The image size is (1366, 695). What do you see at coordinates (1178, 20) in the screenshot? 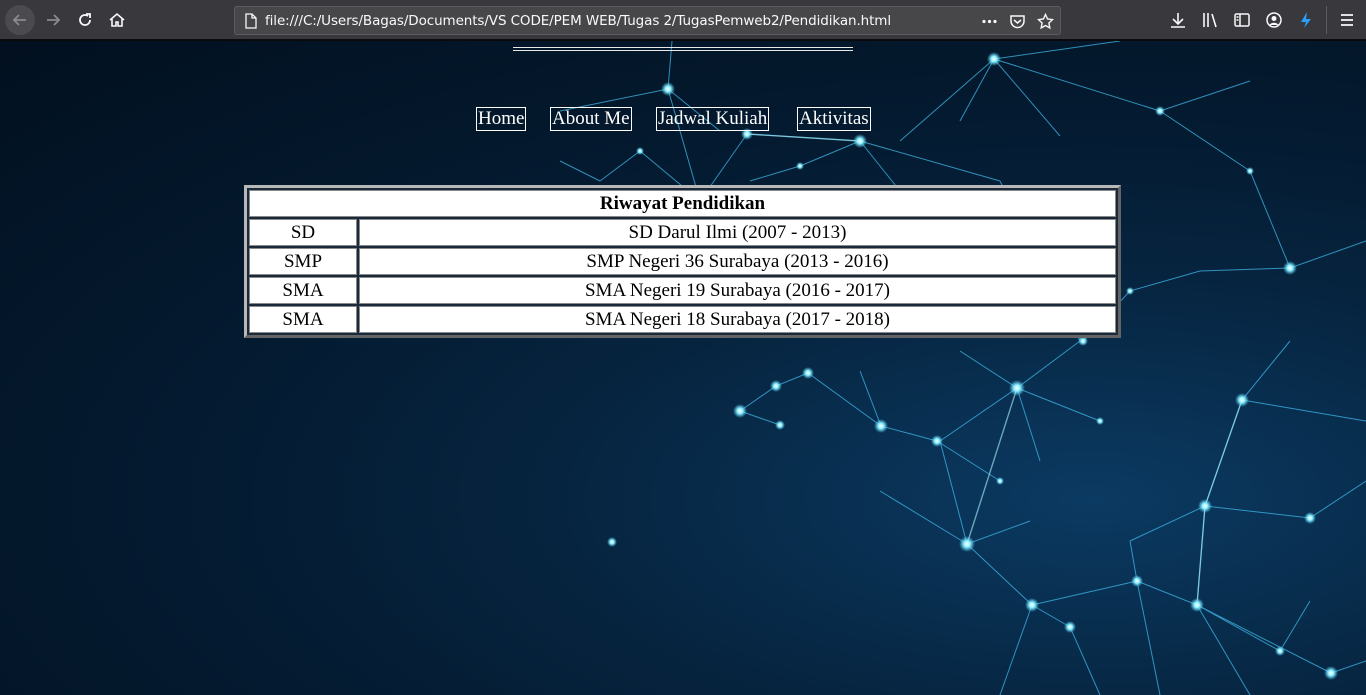
I see `download-icon` at bounding box center [1178, 20].